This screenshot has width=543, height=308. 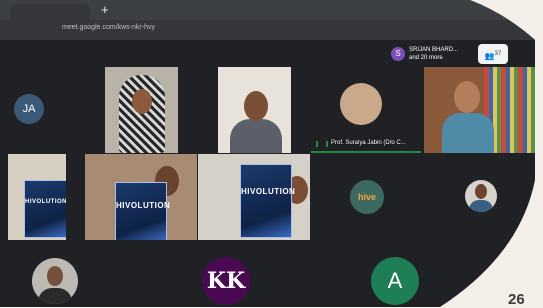 I want to click on presenter-indicator: S SRIJAN BHARD... and 20 more, so click(x=424, y=54).